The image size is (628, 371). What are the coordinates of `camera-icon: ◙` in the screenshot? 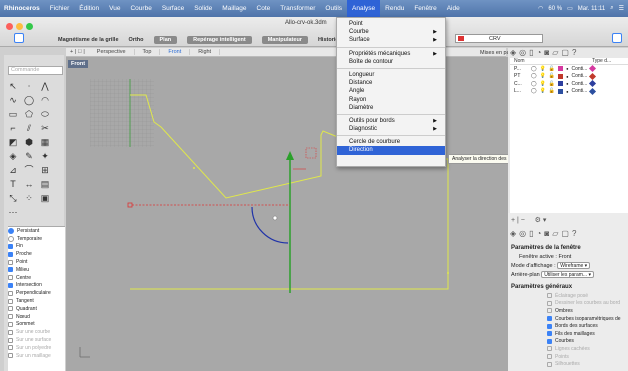 It's located at (546, 52).